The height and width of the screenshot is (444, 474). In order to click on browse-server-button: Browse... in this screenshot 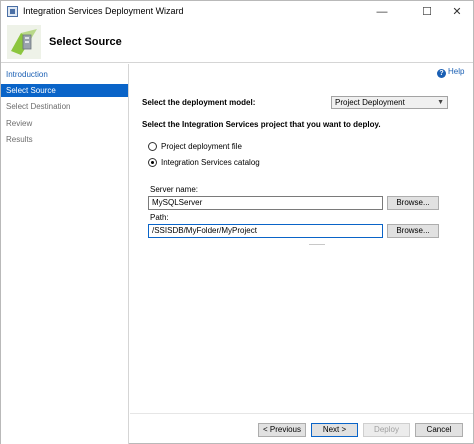, I will do `click(413, 203)`.